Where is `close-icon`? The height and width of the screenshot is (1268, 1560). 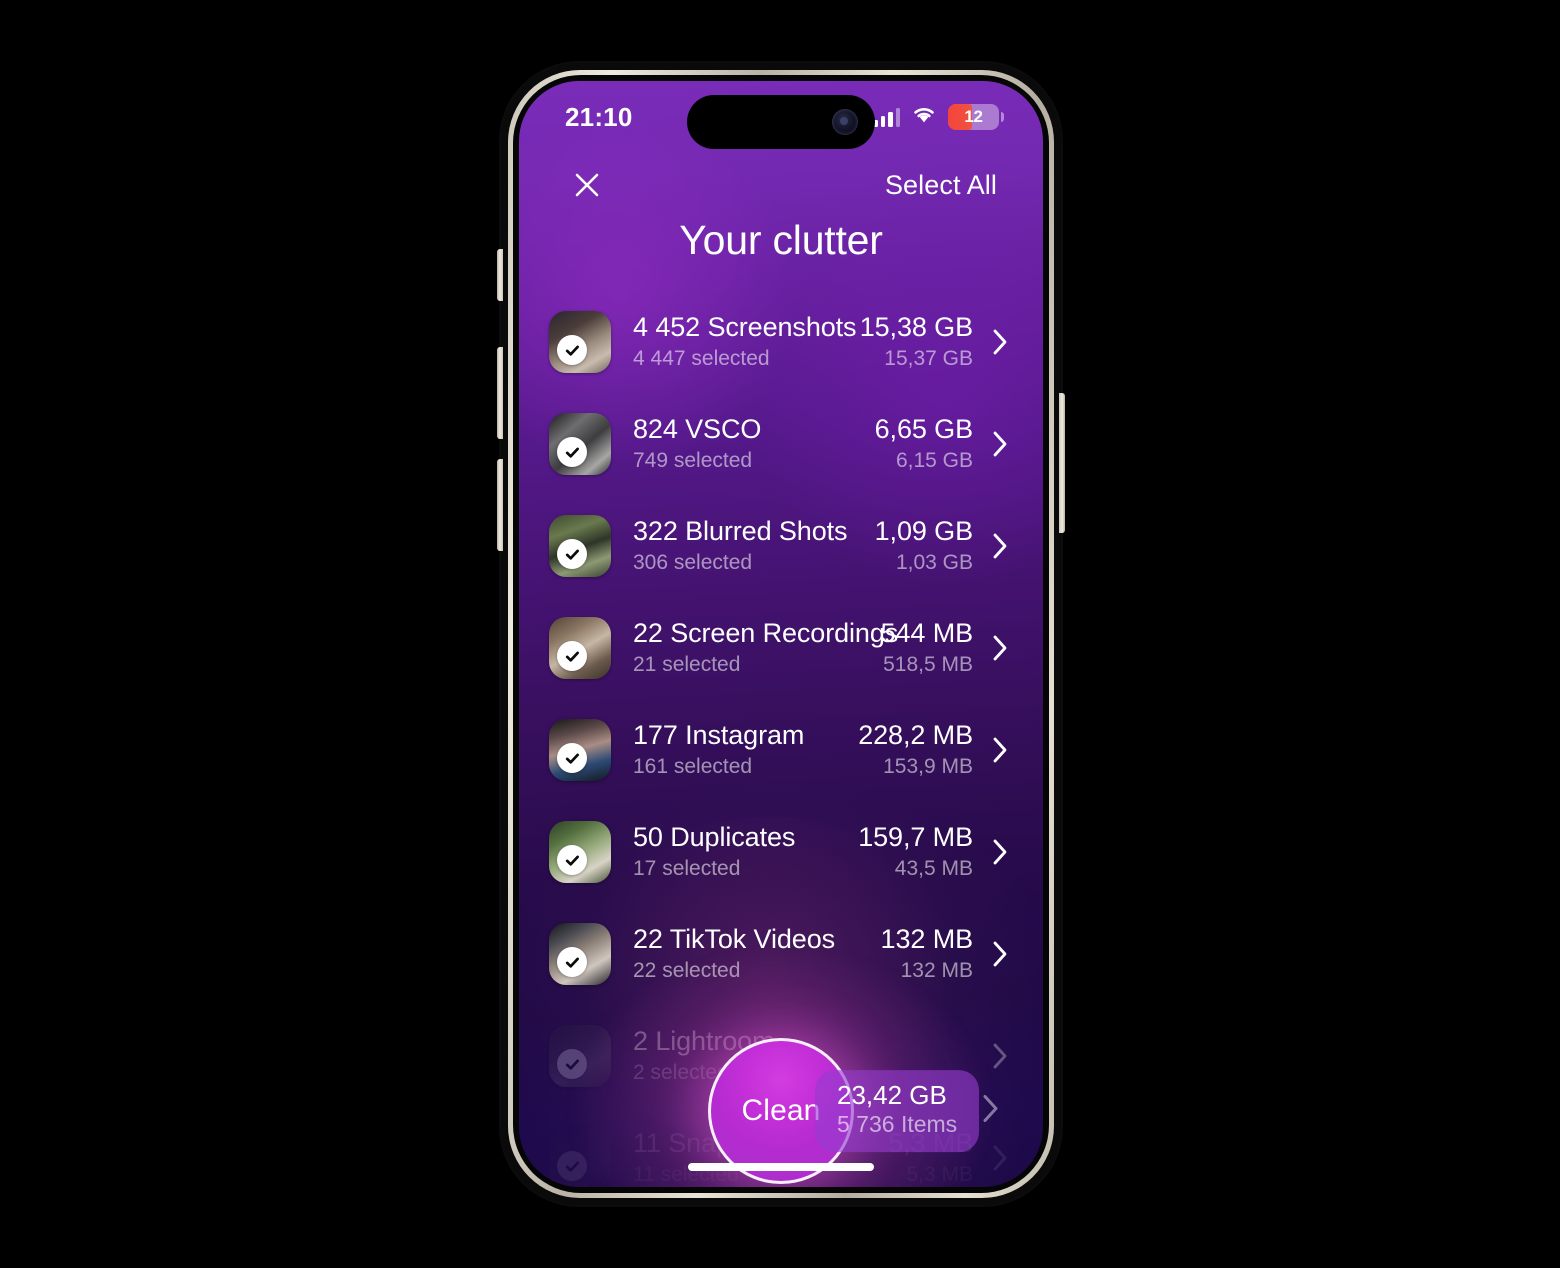 close-icon is located at coordinates (587, 185).